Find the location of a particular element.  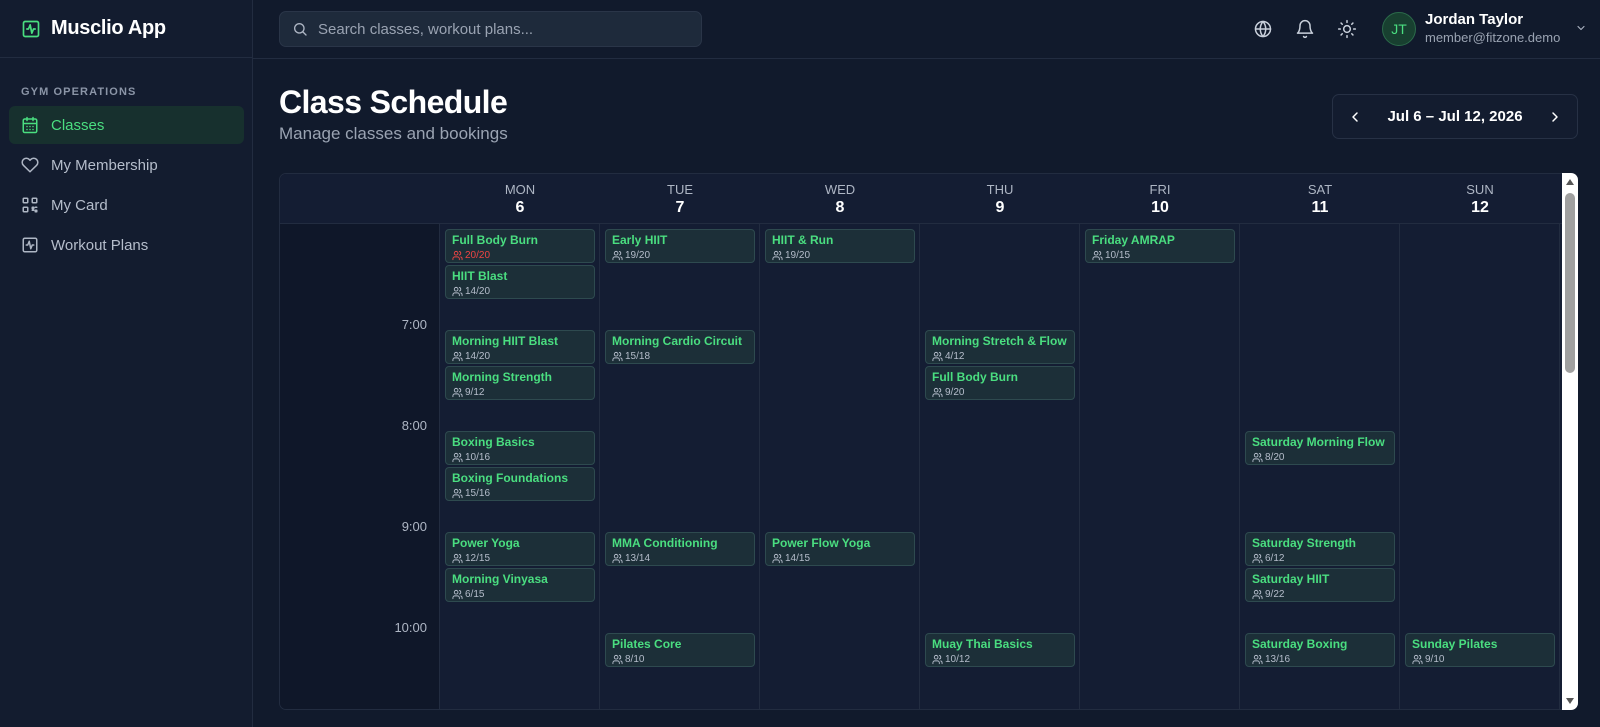

booking-count: 15/18 is located at coordinates (680, 356).